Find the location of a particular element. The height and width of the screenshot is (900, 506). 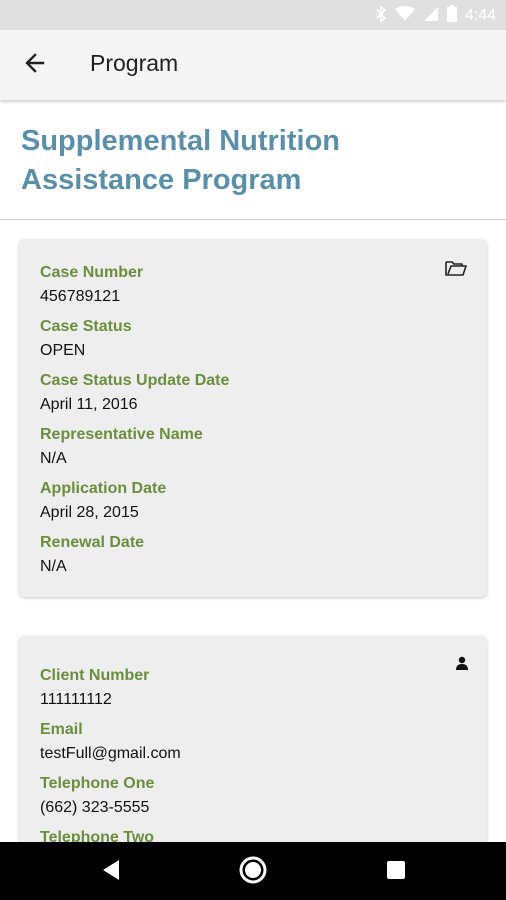

case-number-field: Case Number 456789121 is located at coordinates (91, 285).